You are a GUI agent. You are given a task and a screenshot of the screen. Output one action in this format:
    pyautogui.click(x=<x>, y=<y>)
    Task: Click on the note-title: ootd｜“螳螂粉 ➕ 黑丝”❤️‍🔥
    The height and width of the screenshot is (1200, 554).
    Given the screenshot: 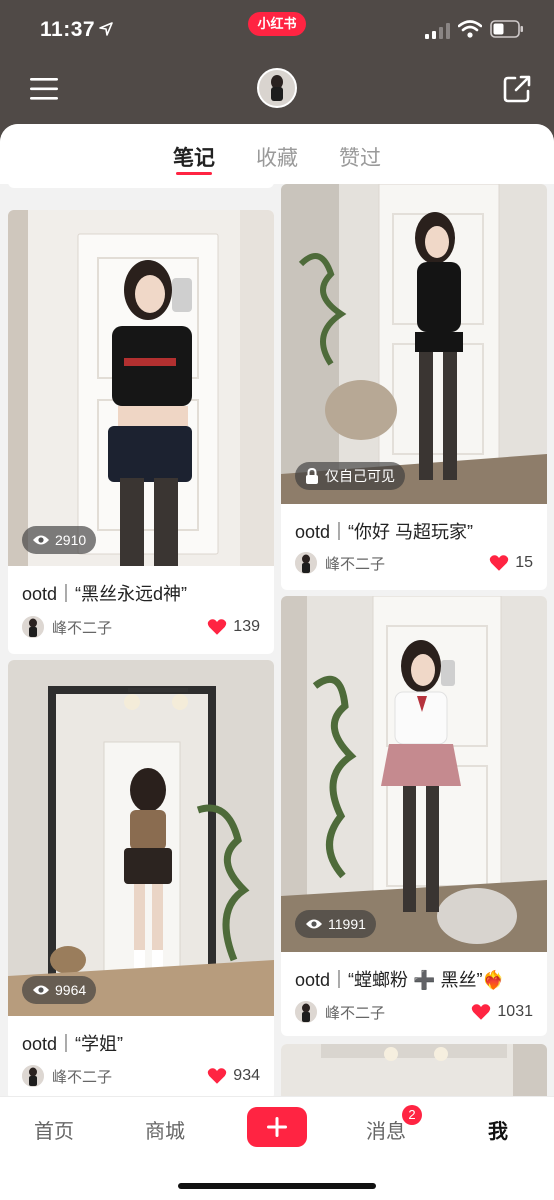 What is the action you would take?
    pyautogui.click(x=400, y=980)
    